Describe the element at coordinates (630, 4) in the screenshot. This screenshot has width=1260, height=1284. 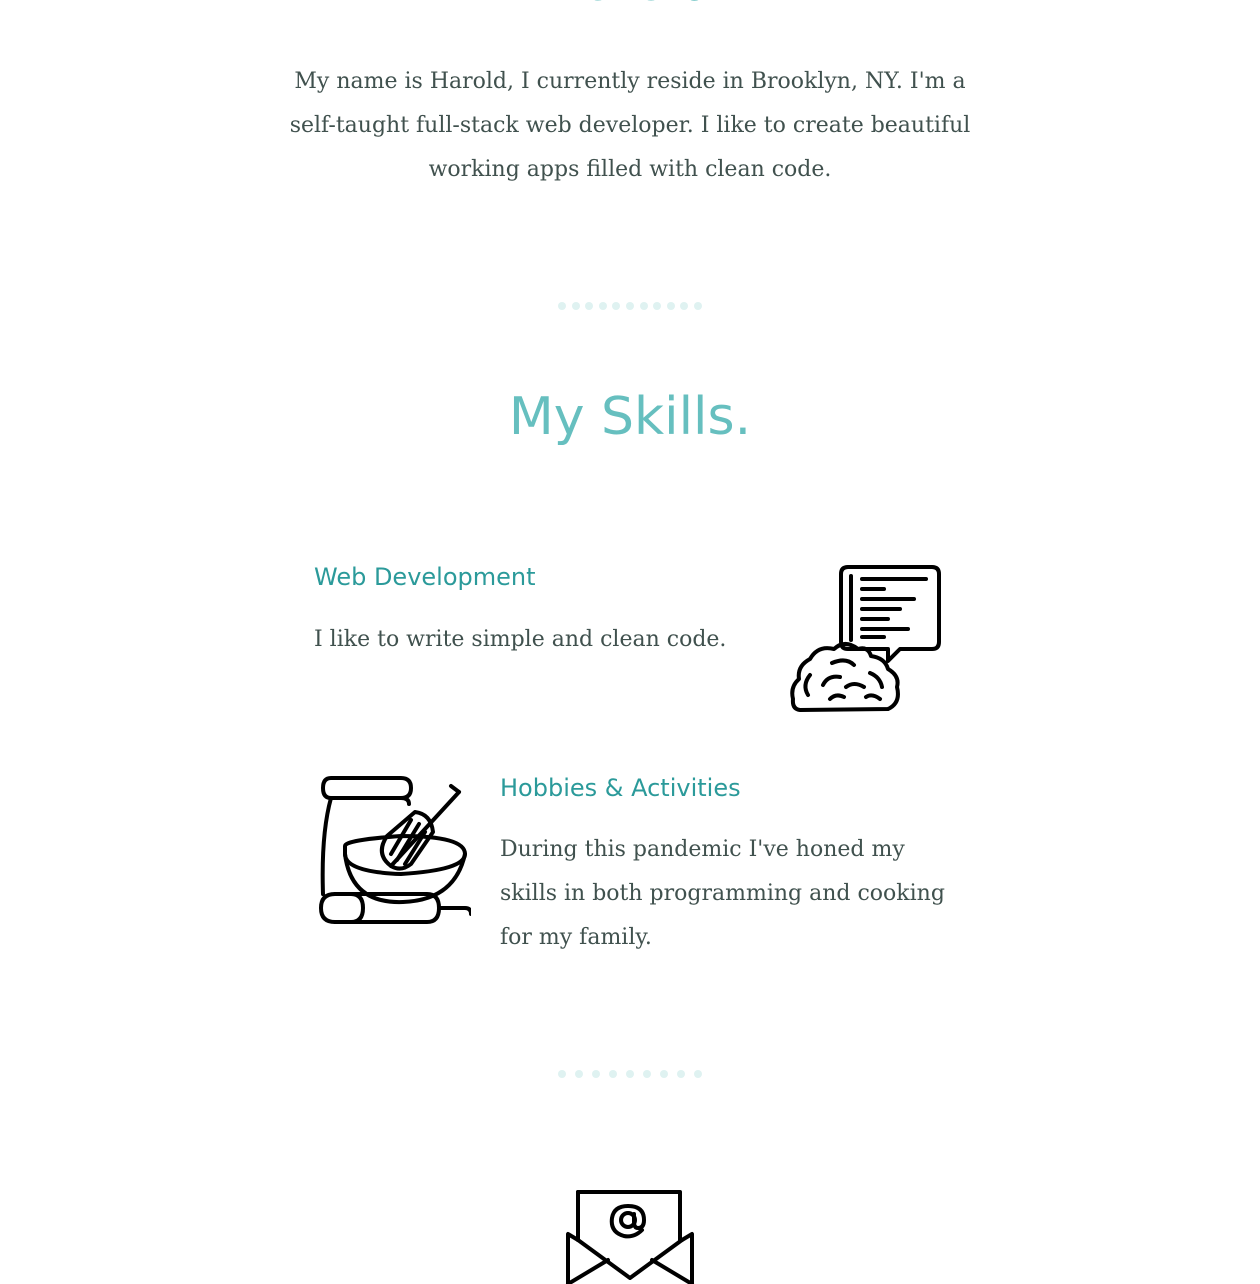
I see `about-heading: Harold` at that location.